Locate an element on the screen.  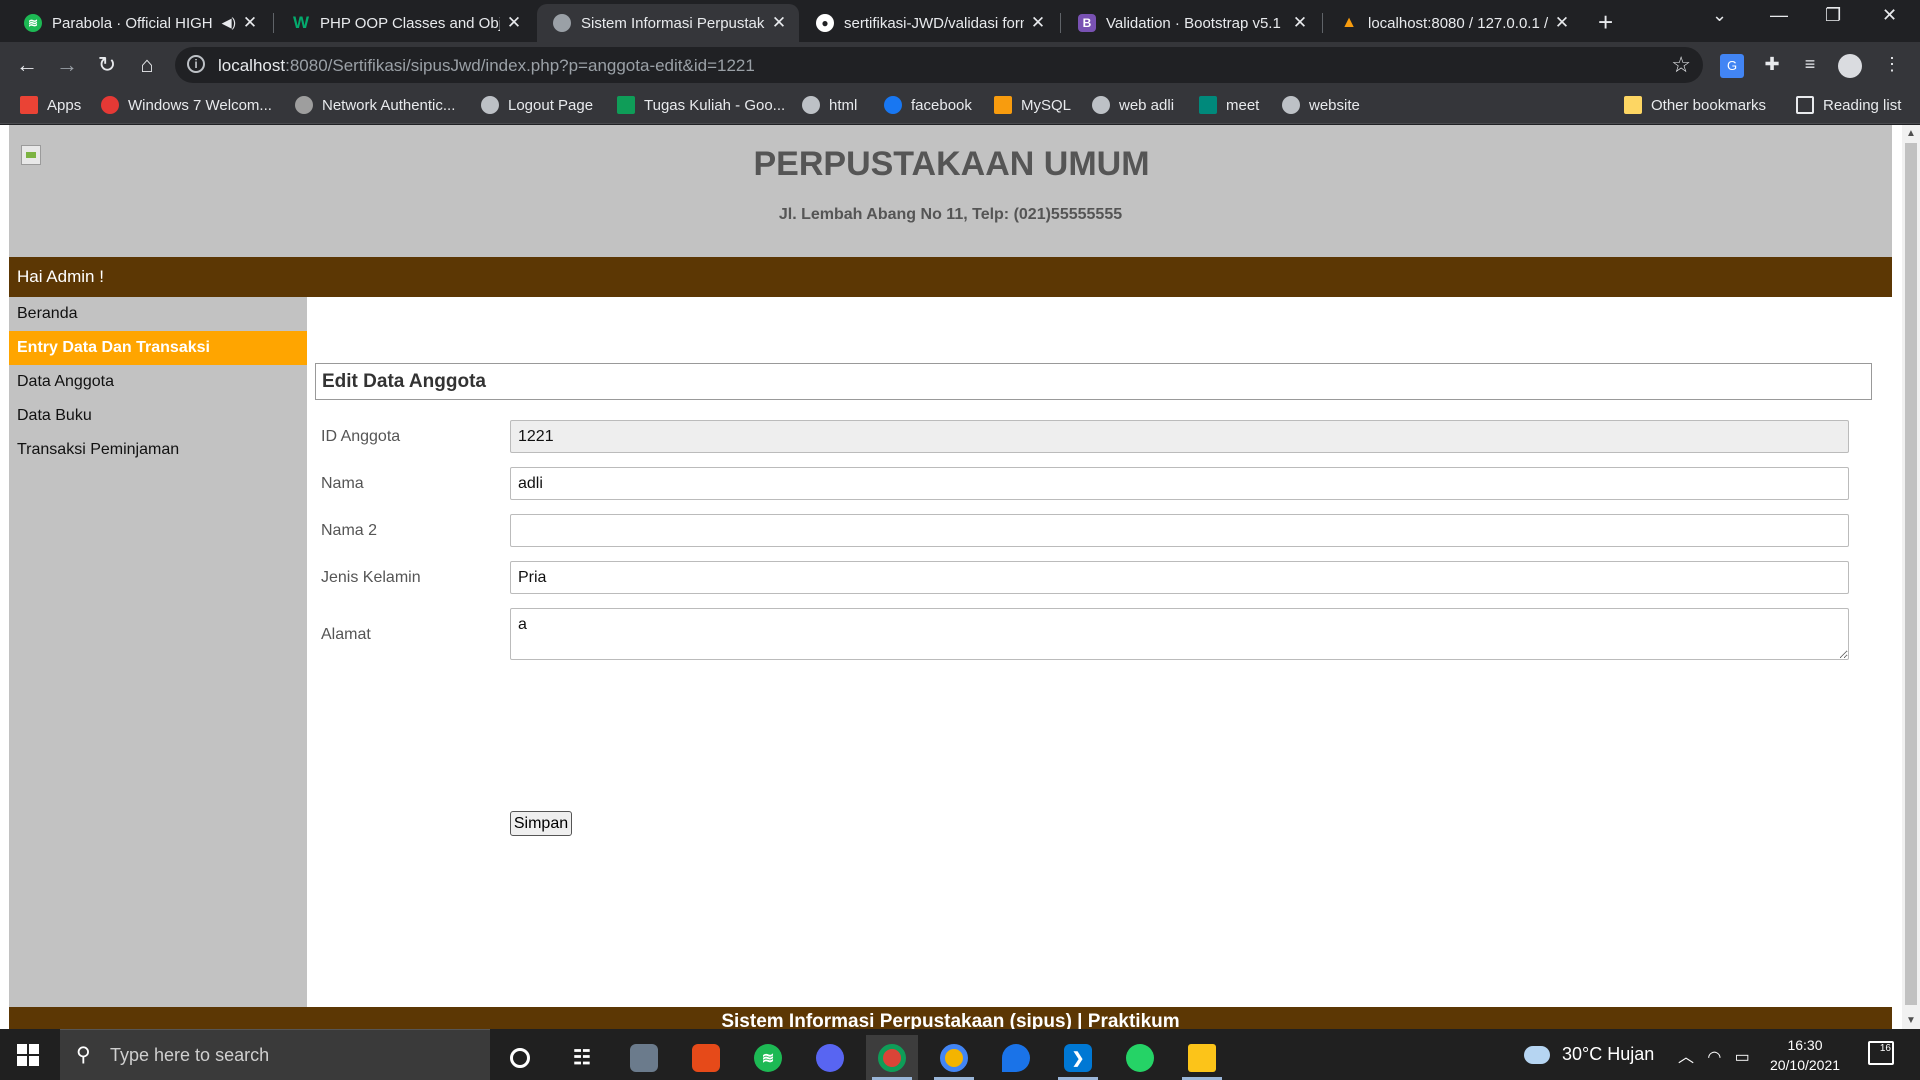
browser-tab-spotify: ≋ Parabola · Official HIGH ◀) ✕ is located at coordinates (139, 23).